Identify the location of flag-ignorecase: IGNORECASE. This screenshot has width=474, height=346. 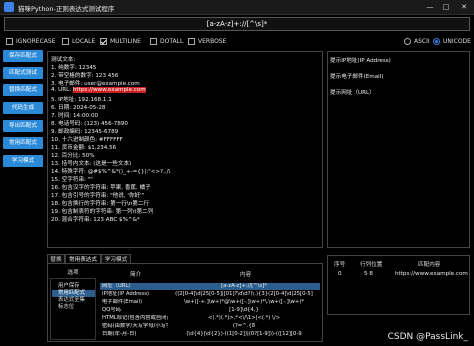
(30, 41).